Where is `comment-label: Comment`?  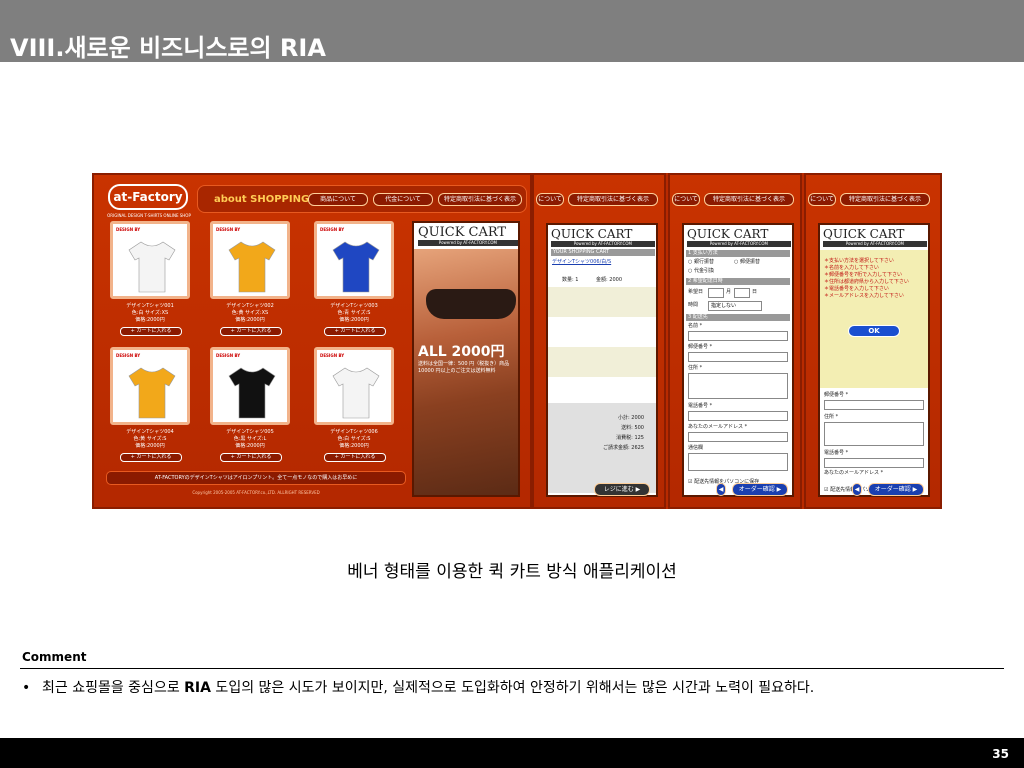 comment-label: Comment is located at coordinates (54, 657).